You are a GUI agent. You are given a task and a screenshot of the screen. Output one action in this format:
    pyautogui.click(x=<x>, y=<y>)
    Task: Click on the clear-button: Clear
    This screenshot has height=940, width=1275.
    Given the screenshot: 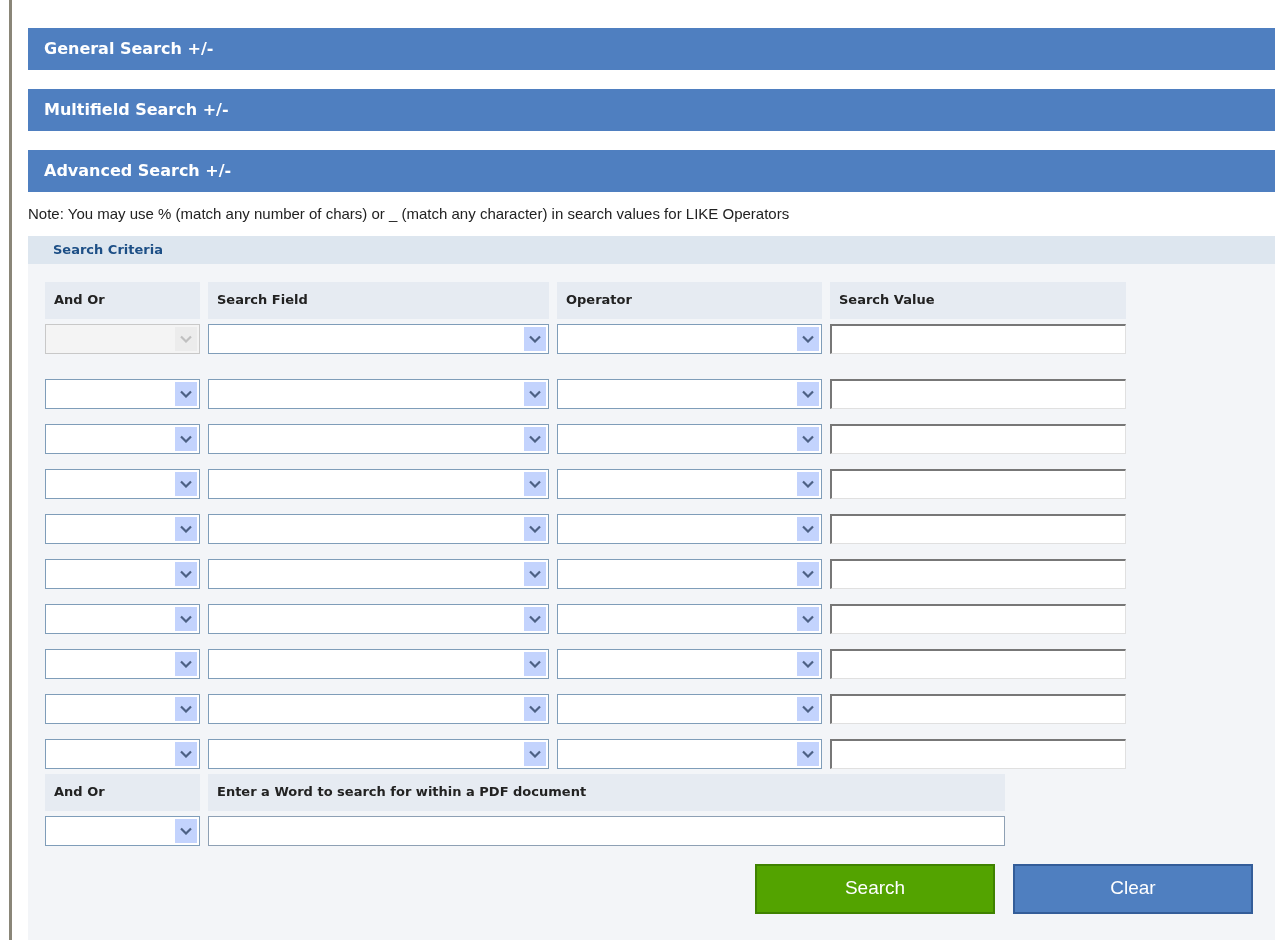 What is the action you would take?
    pyautogui.click(x=1133, y=888)
    